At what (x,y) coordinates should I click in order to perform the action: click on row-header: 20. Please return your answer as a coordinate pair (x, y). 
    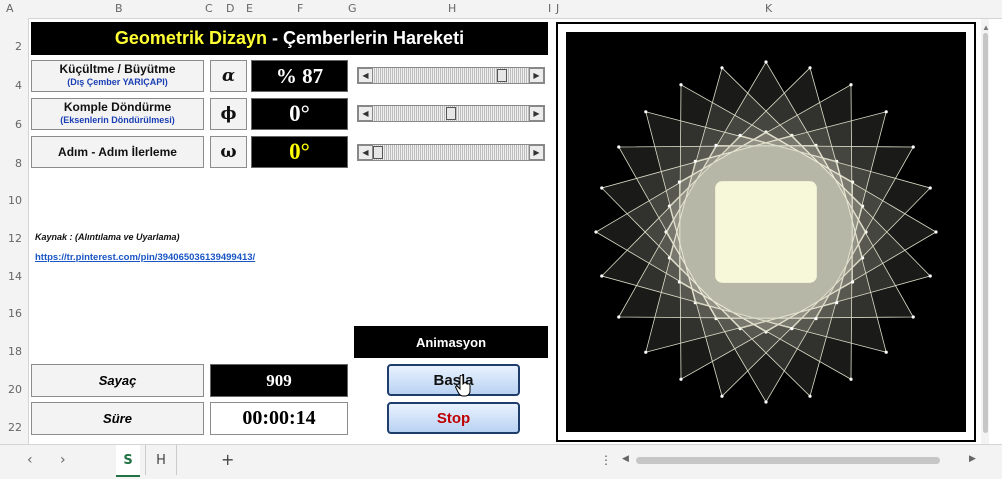
    Looking at the image, I should click on (15, 389).